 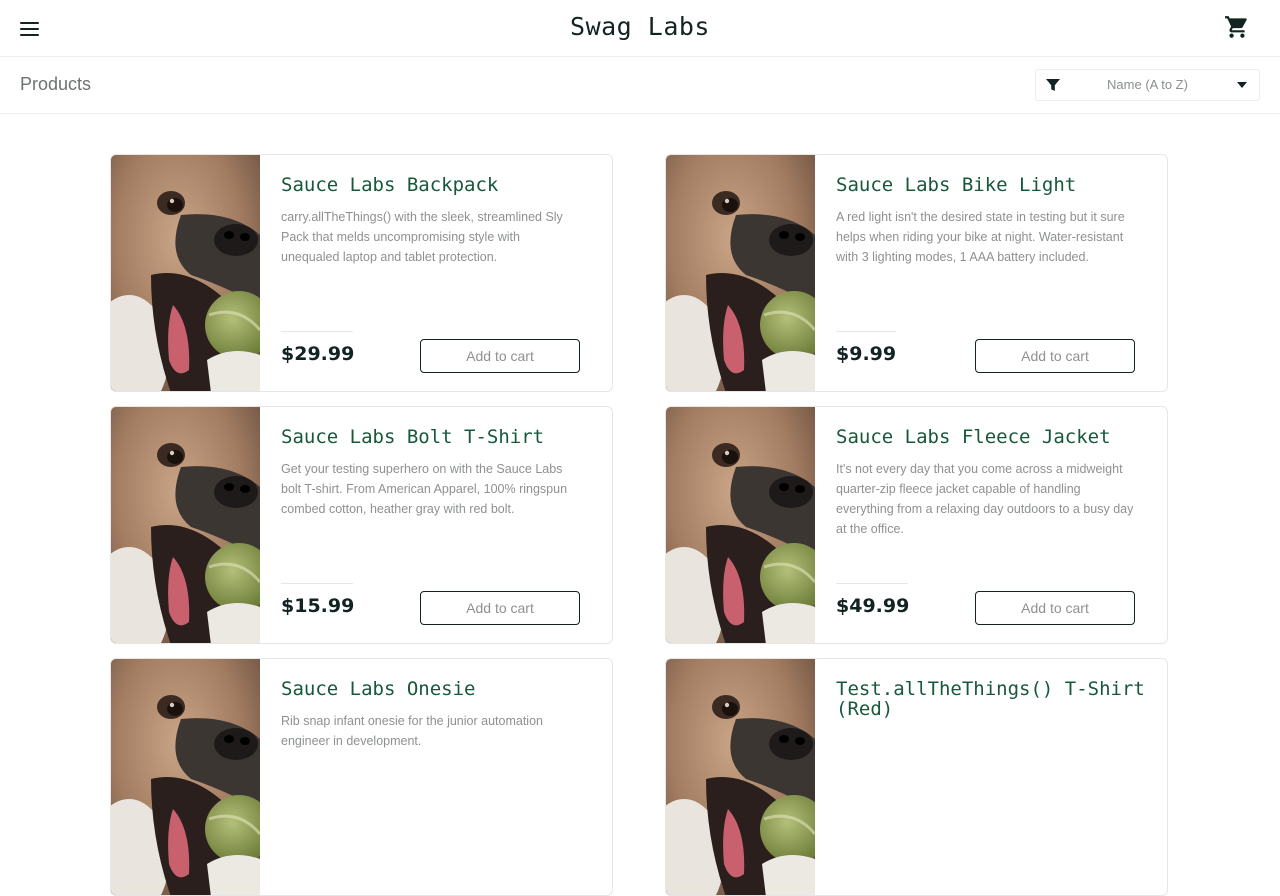 I want to click on app-title: Swag Labs, so click(x=640, y=26).